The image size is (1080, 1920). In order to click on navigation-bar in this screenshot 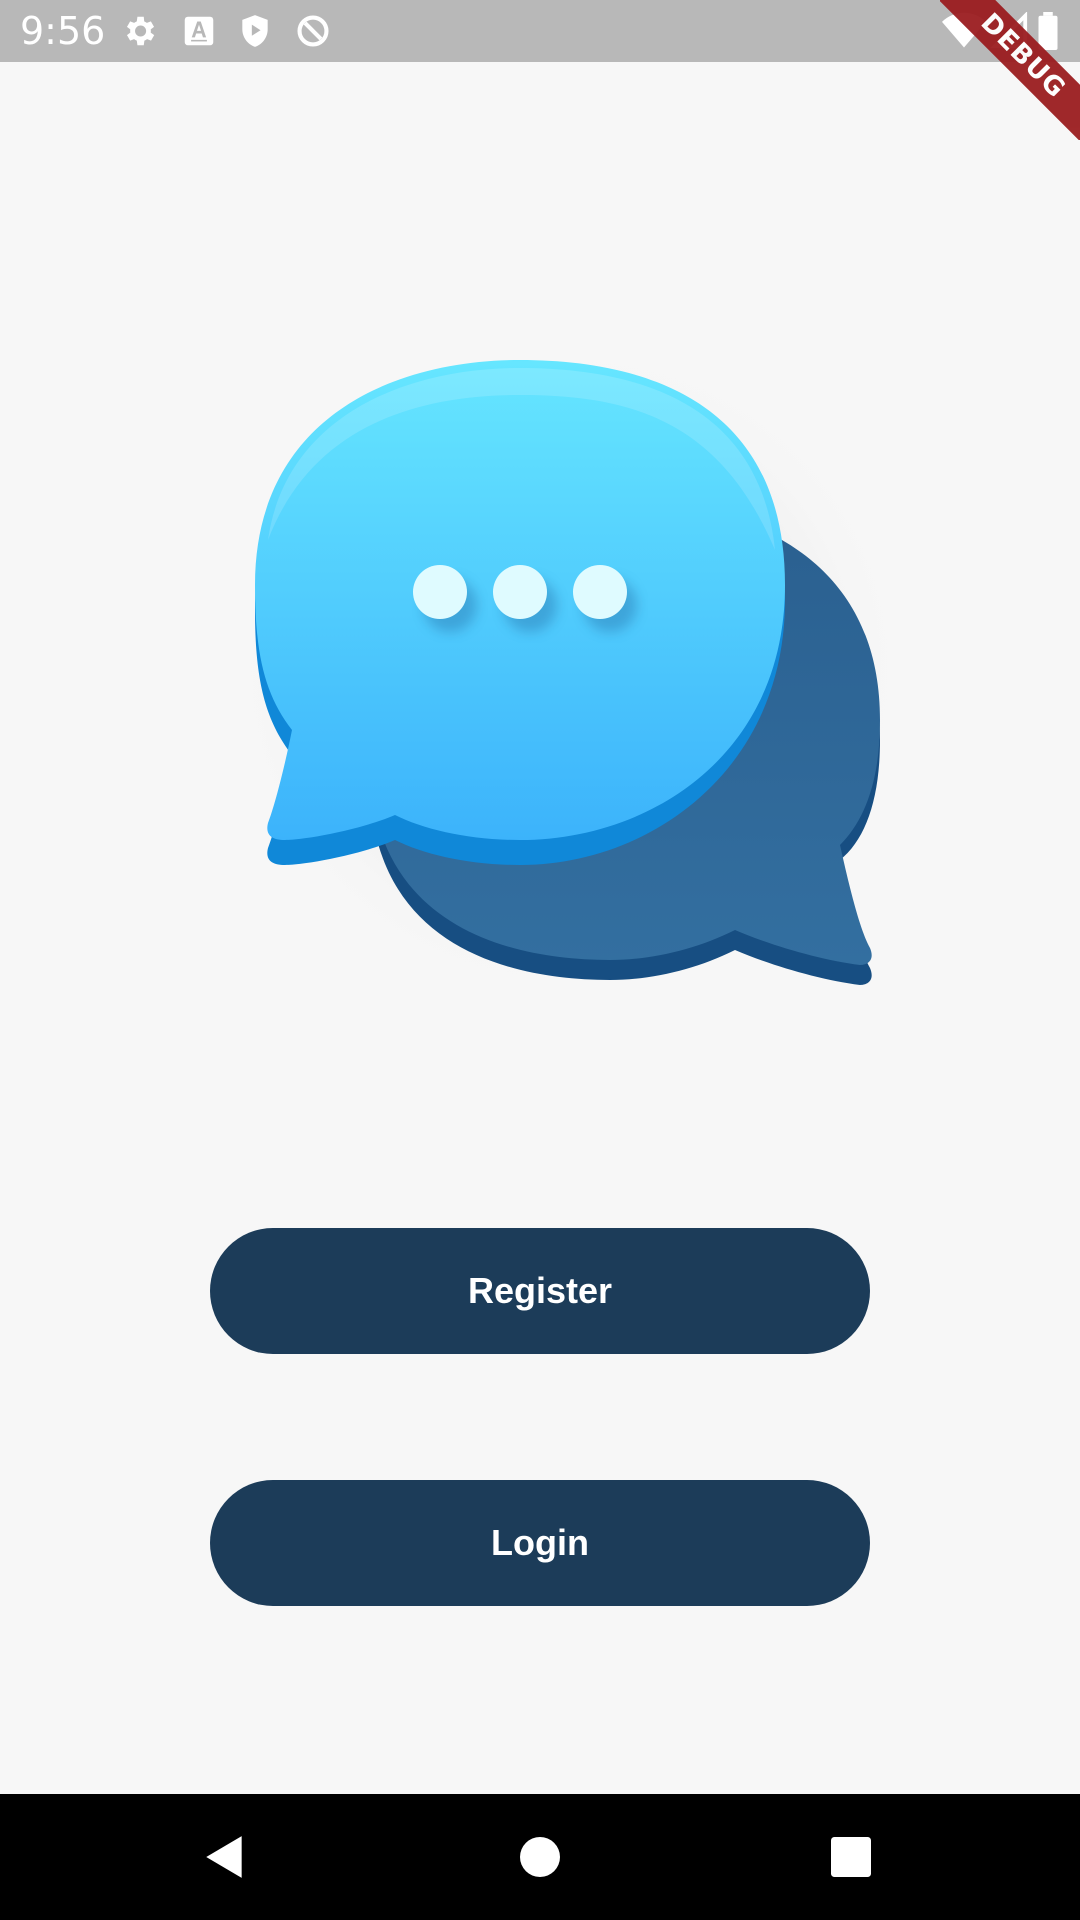, I will do `click(540, 1857)`.